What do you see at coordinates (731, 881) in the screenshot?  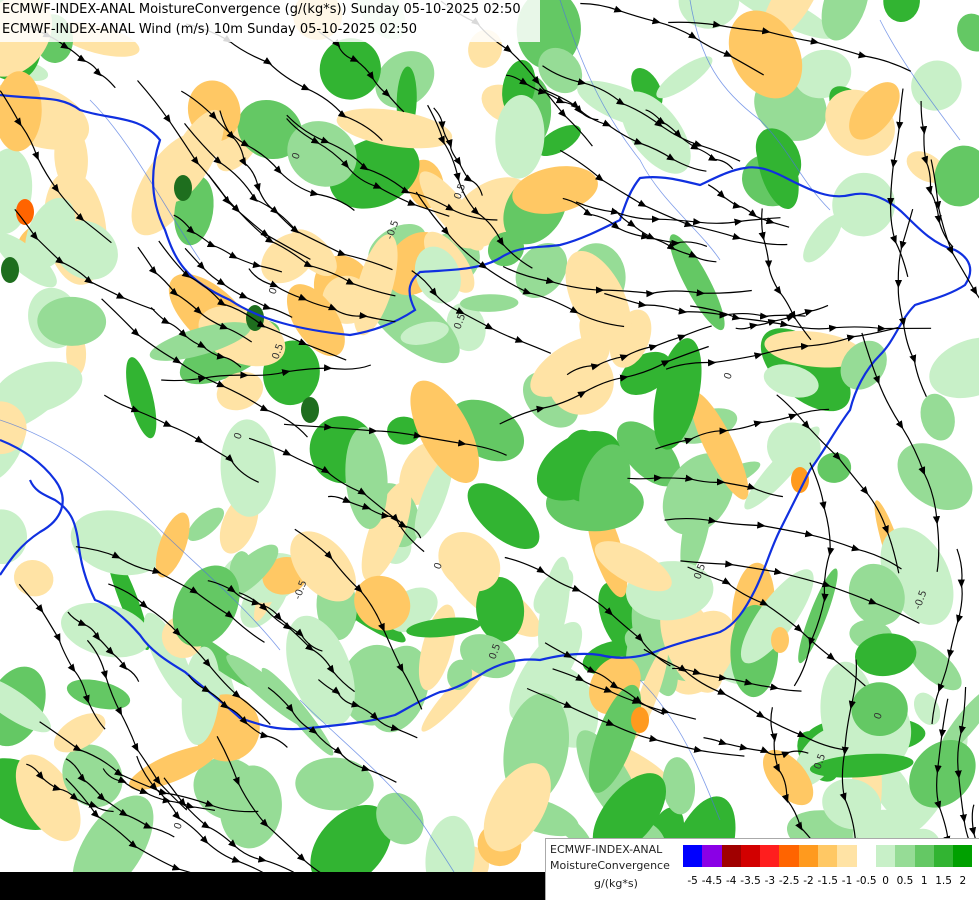 I see `legend-tick-label: -4` at bounding box center [731, 881].